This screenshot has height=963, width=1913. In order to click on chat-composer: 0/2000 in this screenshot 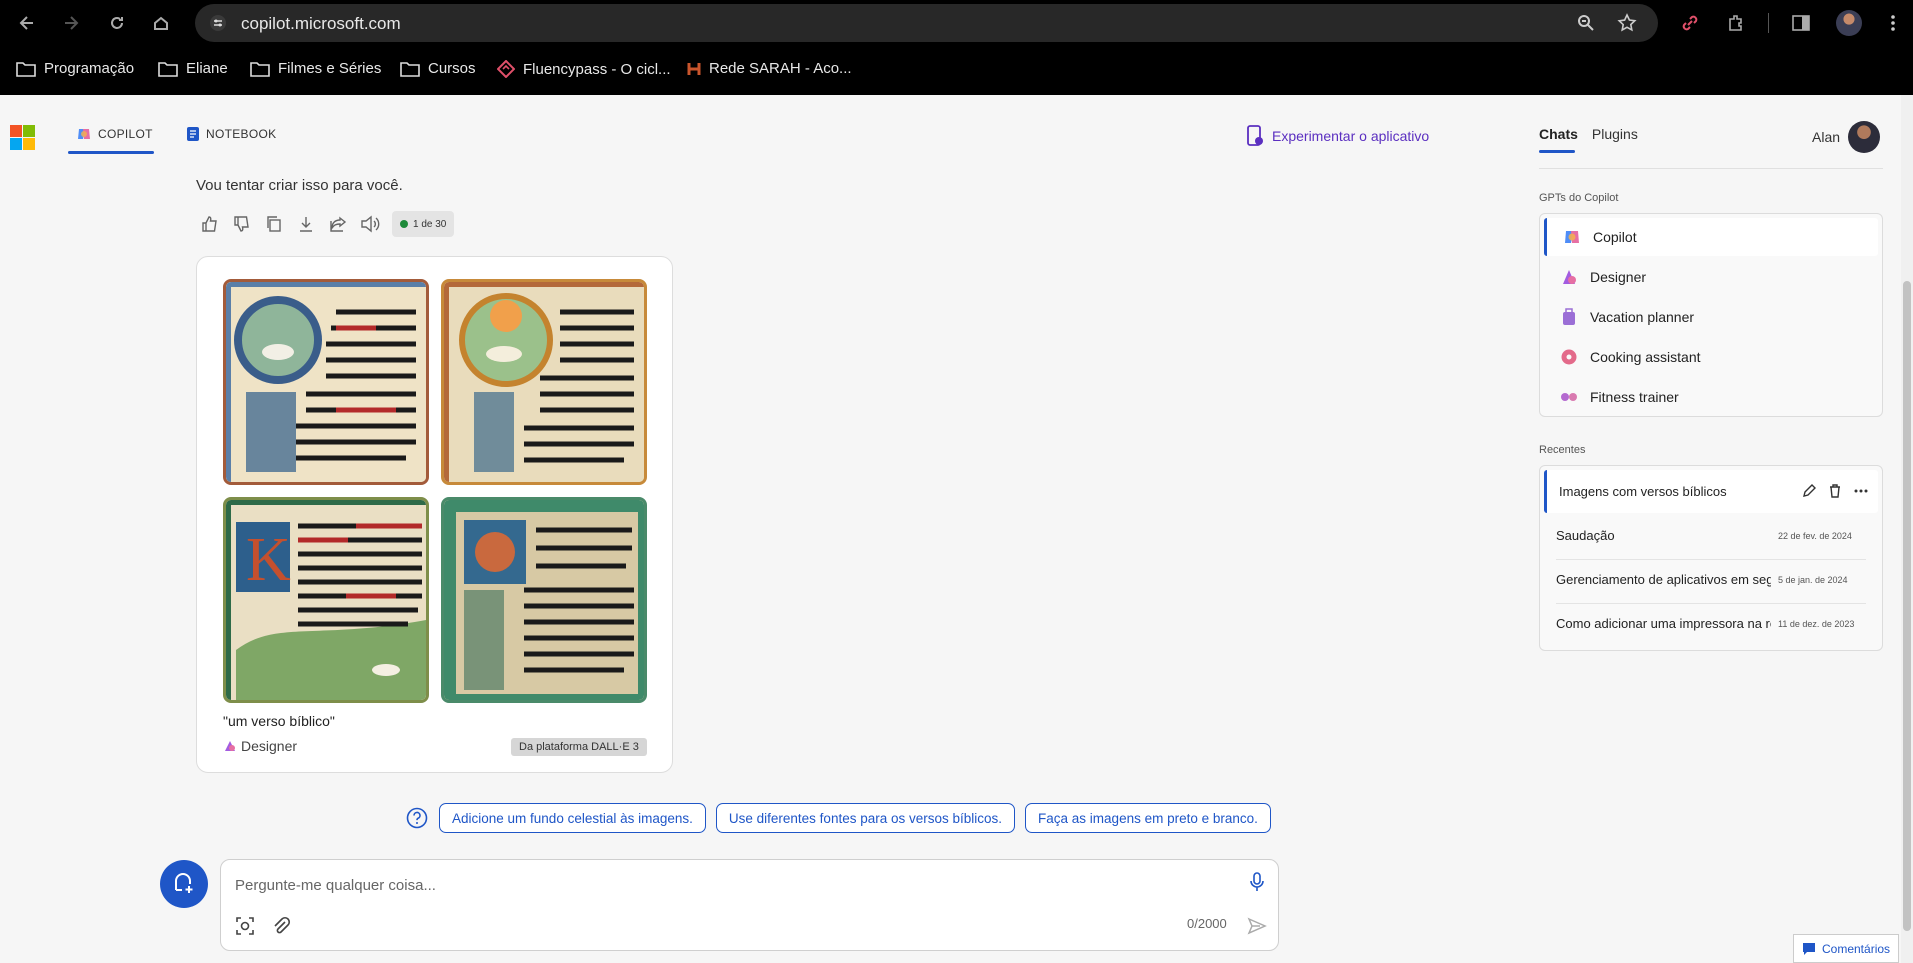, I will do `click(749, 905)`.